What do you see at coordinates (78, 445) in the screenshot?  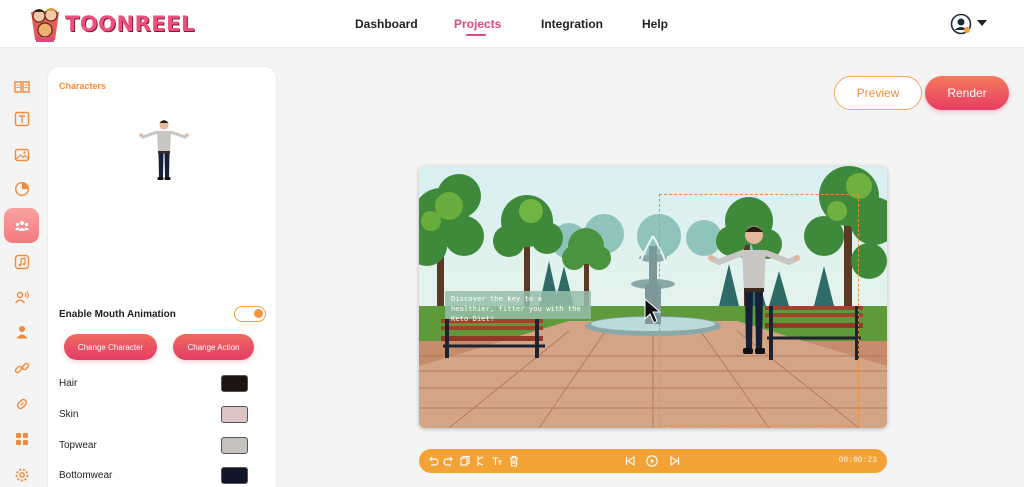 I see `attribute-label-topwear: Topwear` at bounding box center [78, 445].